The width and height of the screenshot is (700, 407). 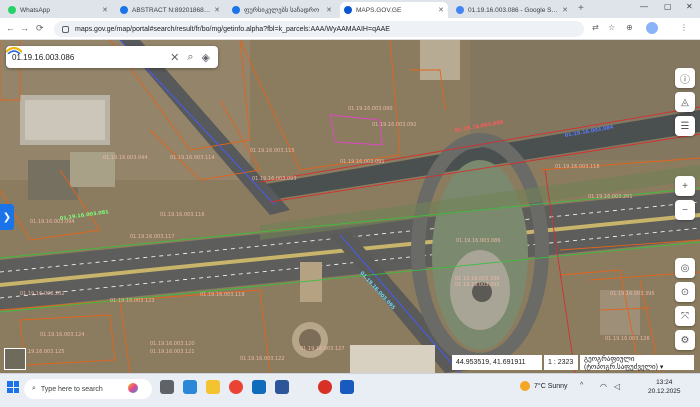 I want to click on back-button: ←, so click(x=10, y=28).